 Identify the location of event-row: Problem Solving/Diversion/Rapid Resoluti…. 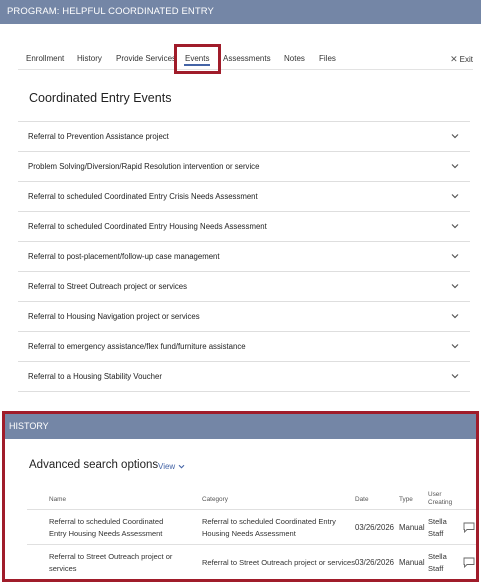
(244, 167).